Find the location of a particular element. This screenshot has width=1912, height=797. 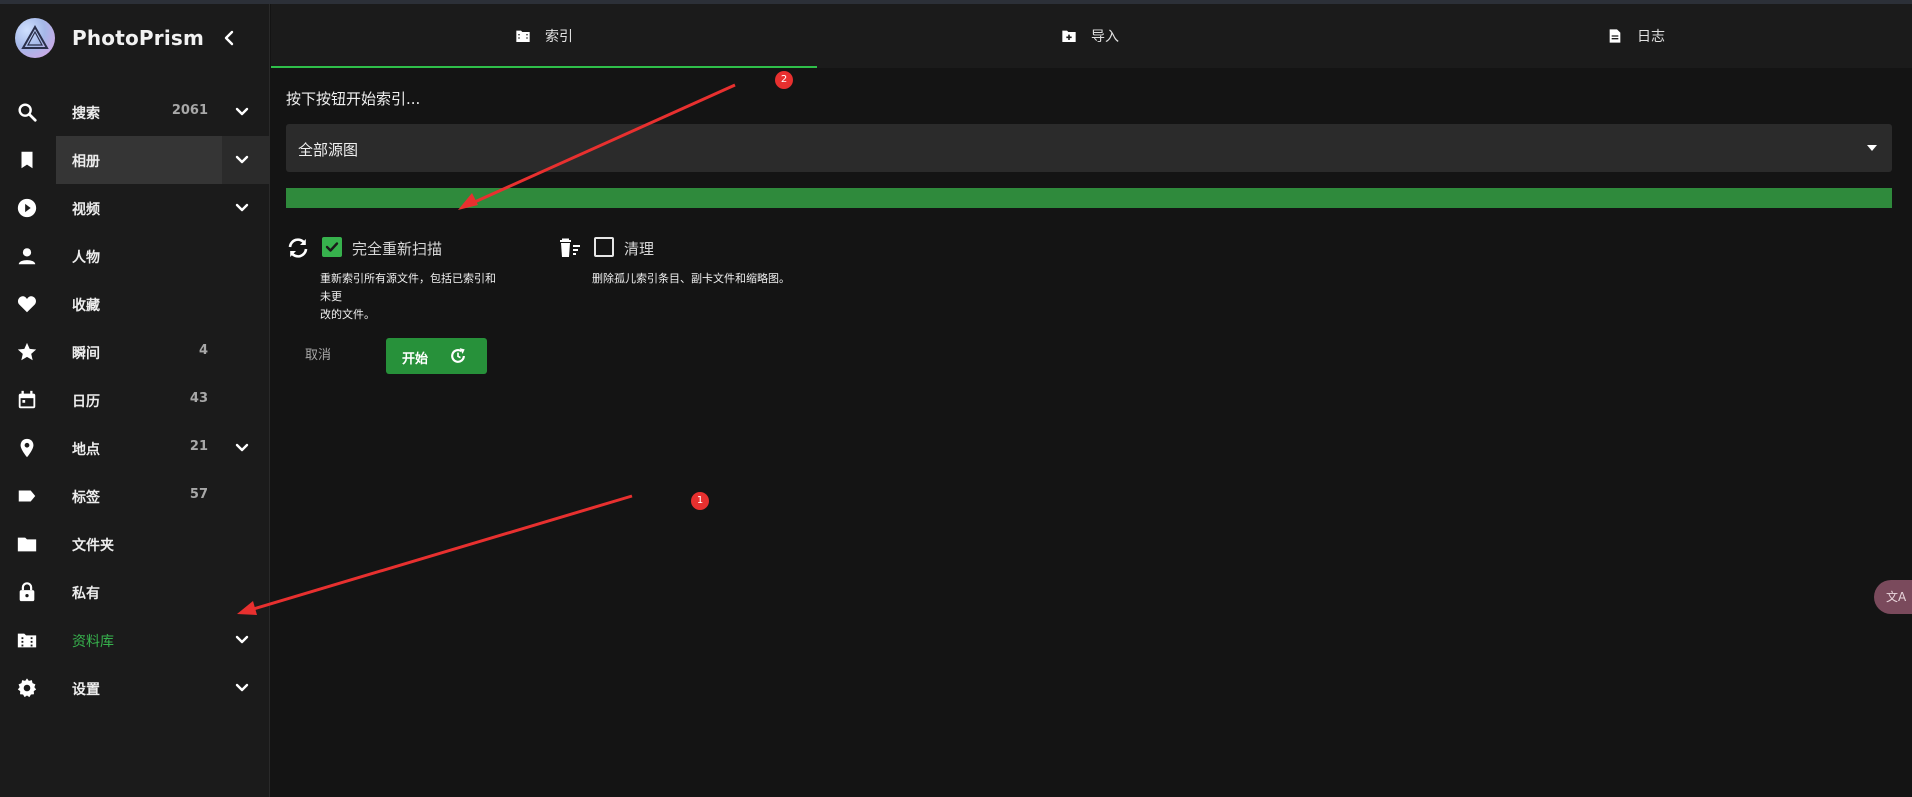

index-progress-bar is located at coordinates (1089, 198).